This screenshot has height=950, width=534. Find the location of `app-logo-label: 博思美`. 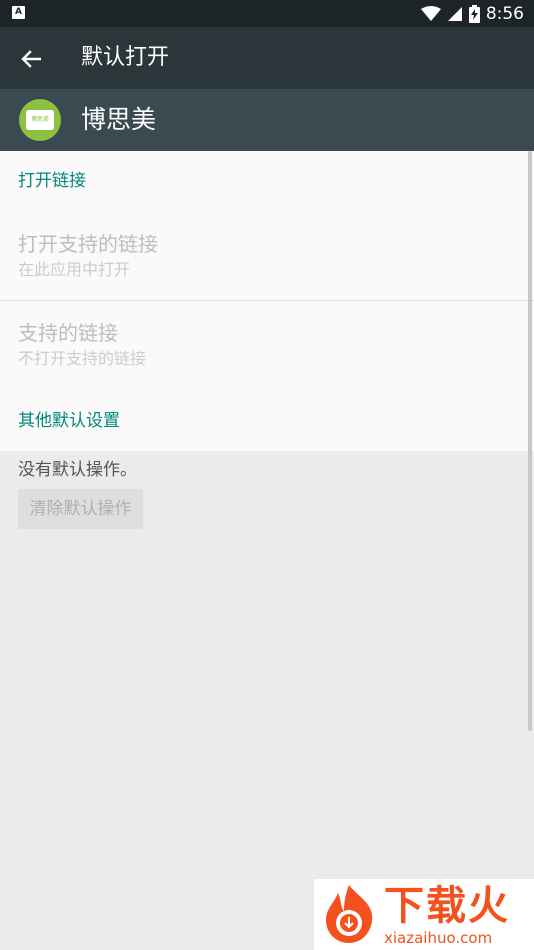

app-logo-label: 博思美 is located at coordinates (40, 120).